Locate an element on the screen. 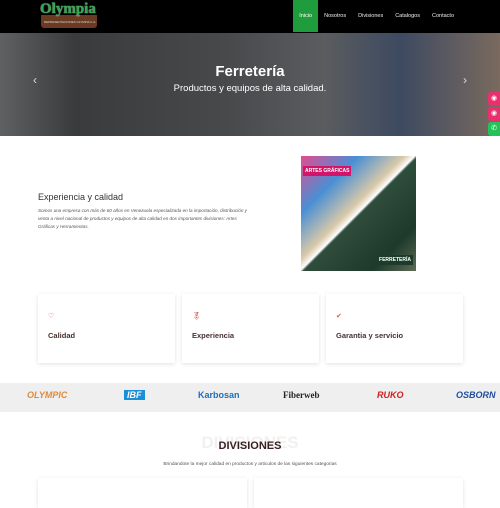  nav-contacto: Contacto is located at coordinates (443, 16).